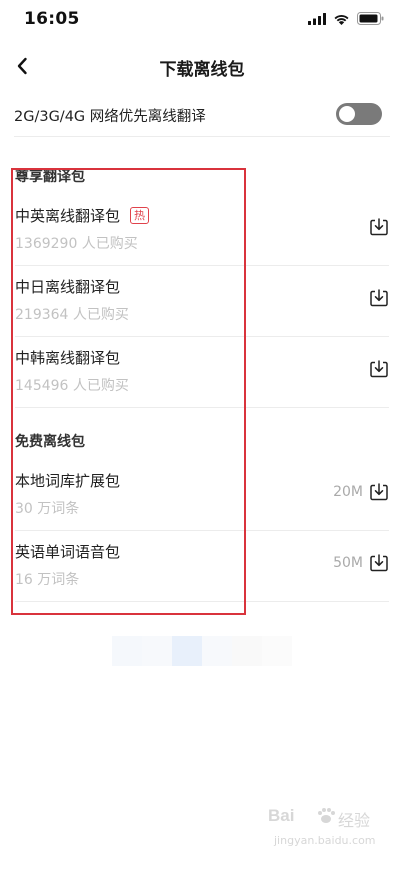  What do you see at coordinates (348, 492) in the screenshot?
I see `package-size: 20M` at bounding box center [348, 492].